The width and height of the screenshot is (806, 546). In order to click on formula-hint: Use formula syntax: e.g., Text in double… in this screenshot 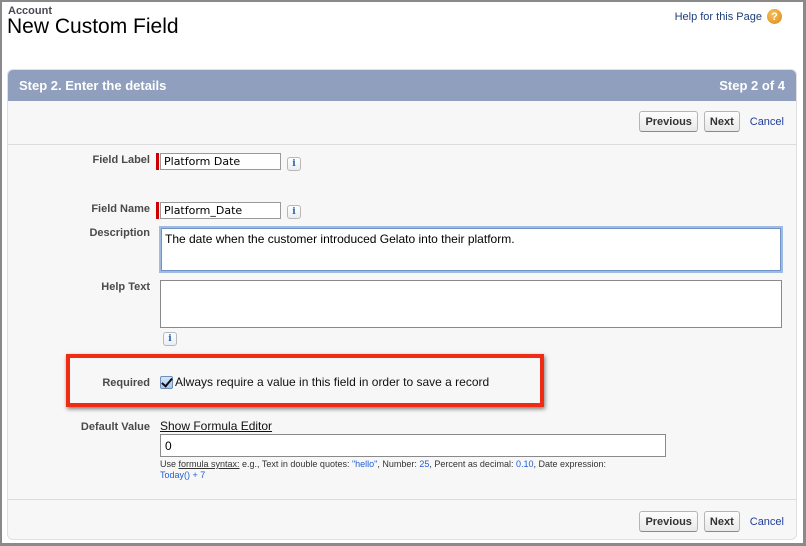, I will do `click(410, 470)`.